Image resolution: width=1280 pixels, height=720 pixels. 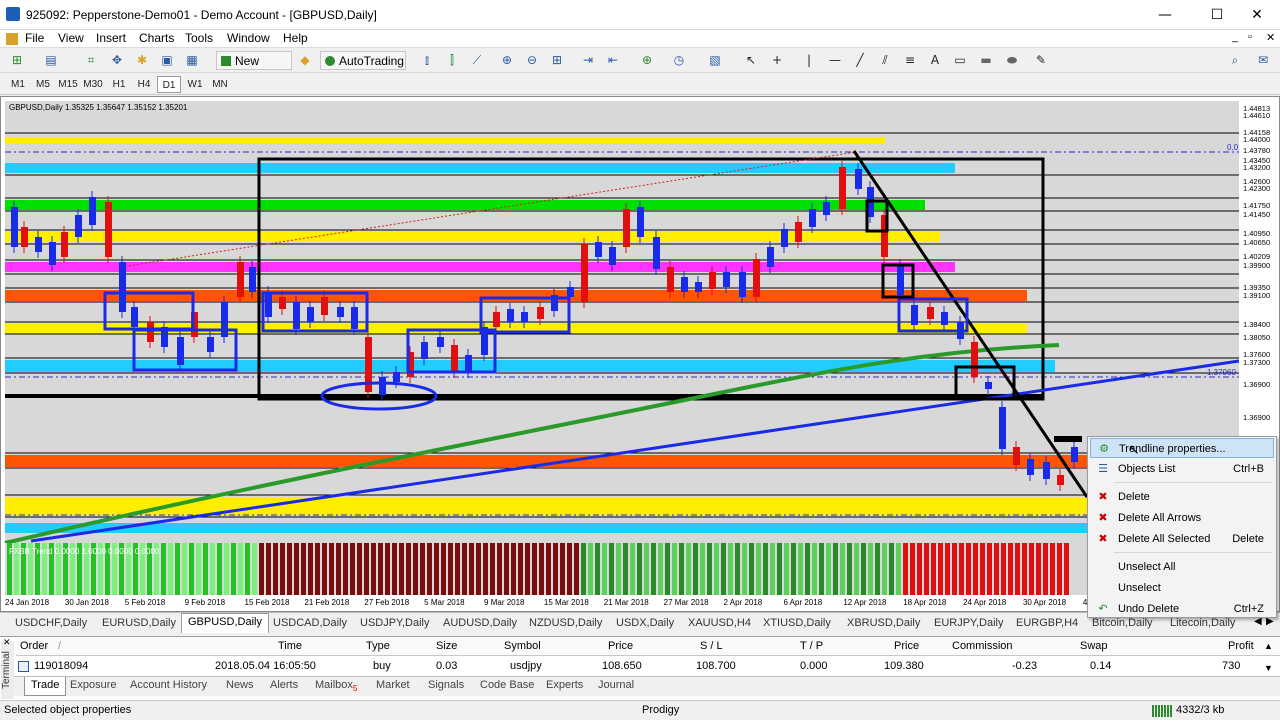 I want to click on tab-eurusd: EURUSD,Daily, so click(x=139, y=623).